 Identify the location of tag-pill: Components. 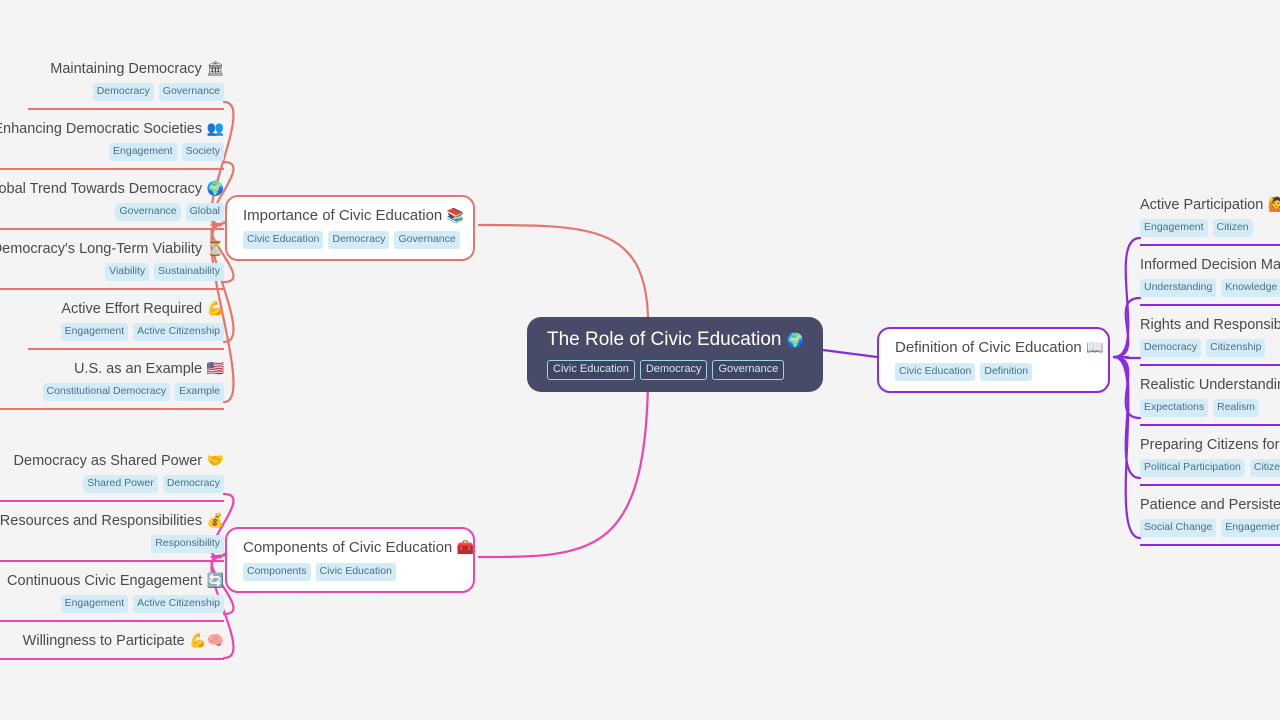
(277, 572).